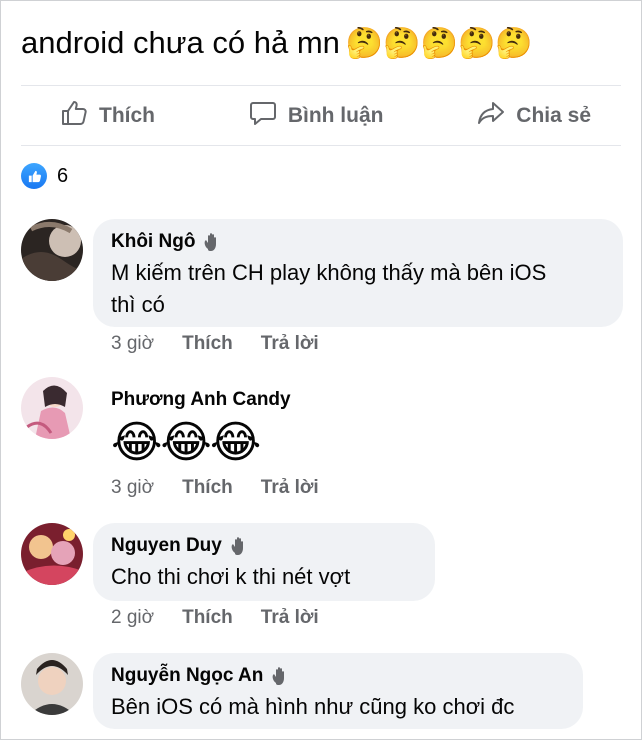 This screenshot has width=642, height=741. What do you see at coordinates (491, 116) in the screenshot?
I see `share-arrow-icon` at bounding box center [491, 116].